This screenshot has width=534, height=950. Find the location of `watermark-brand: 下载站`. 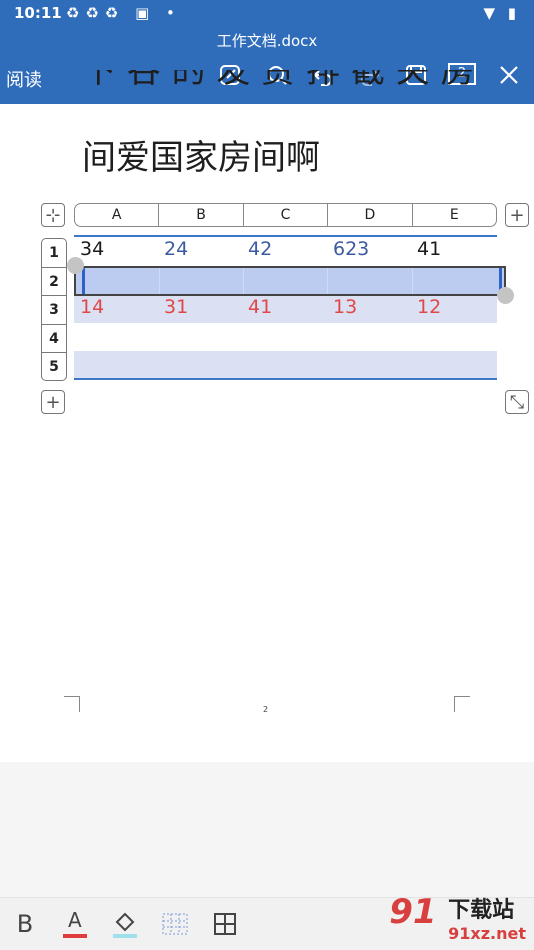

watermark-brand: 下载站 is located at coordinates (481, 910).